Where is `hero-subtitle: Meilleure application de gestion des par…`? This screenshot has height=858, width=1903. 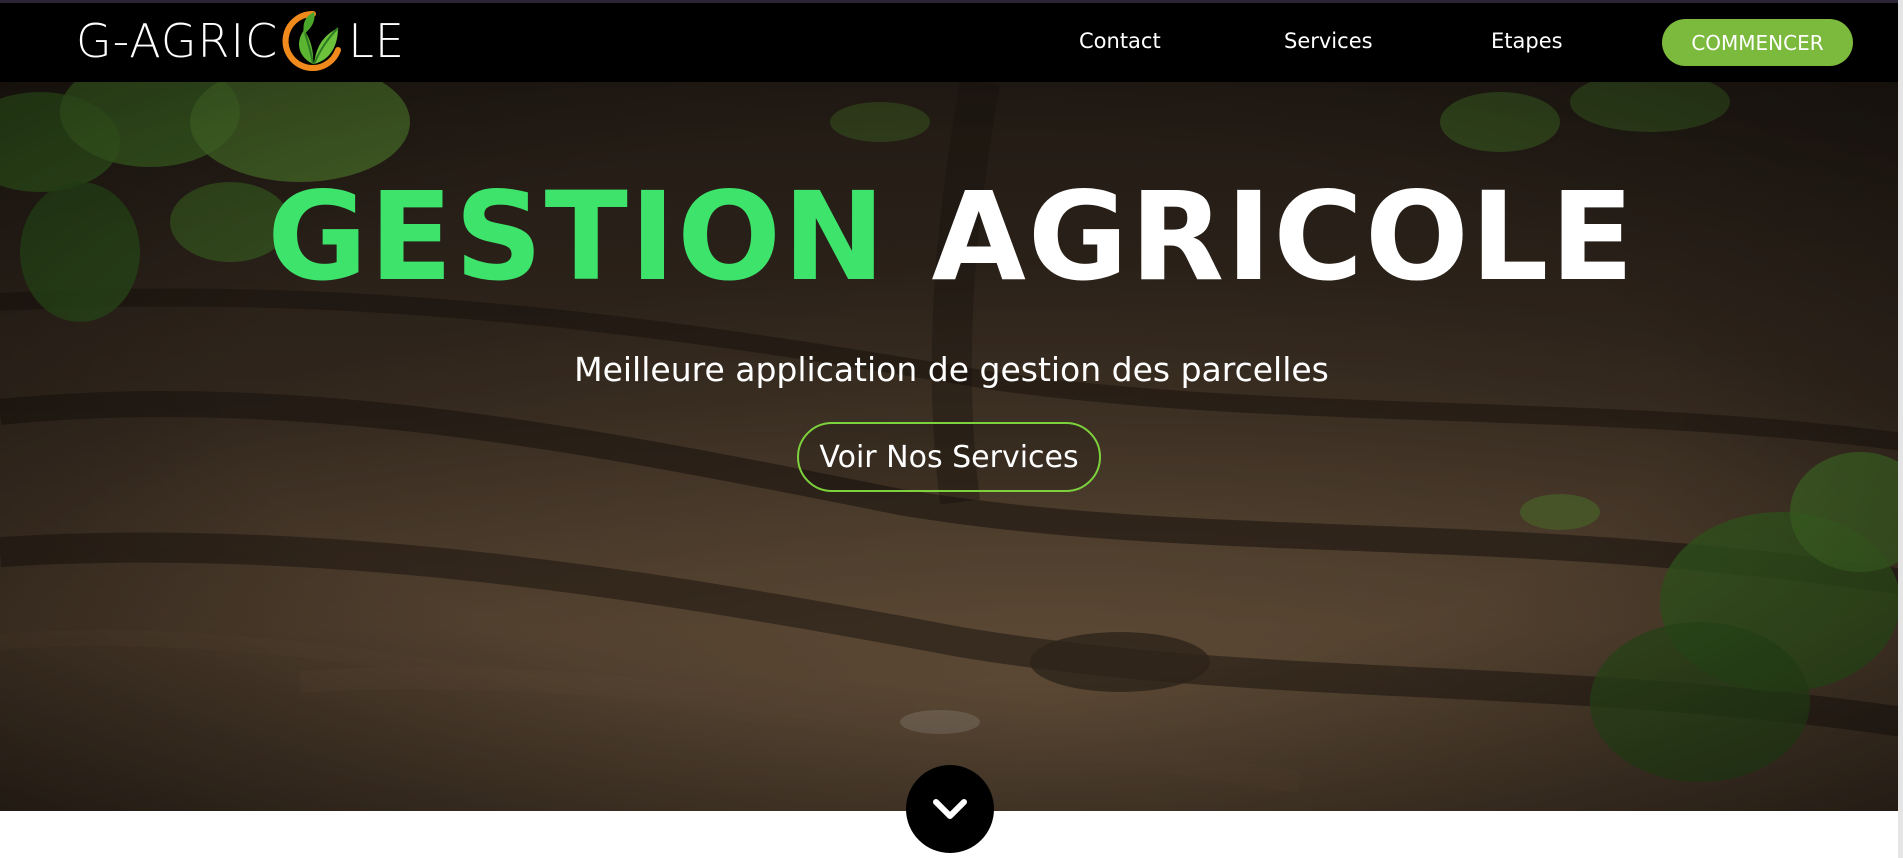
hero-subtitle: Meilleure application de gestion des par… is located at coordinates (951, 369).